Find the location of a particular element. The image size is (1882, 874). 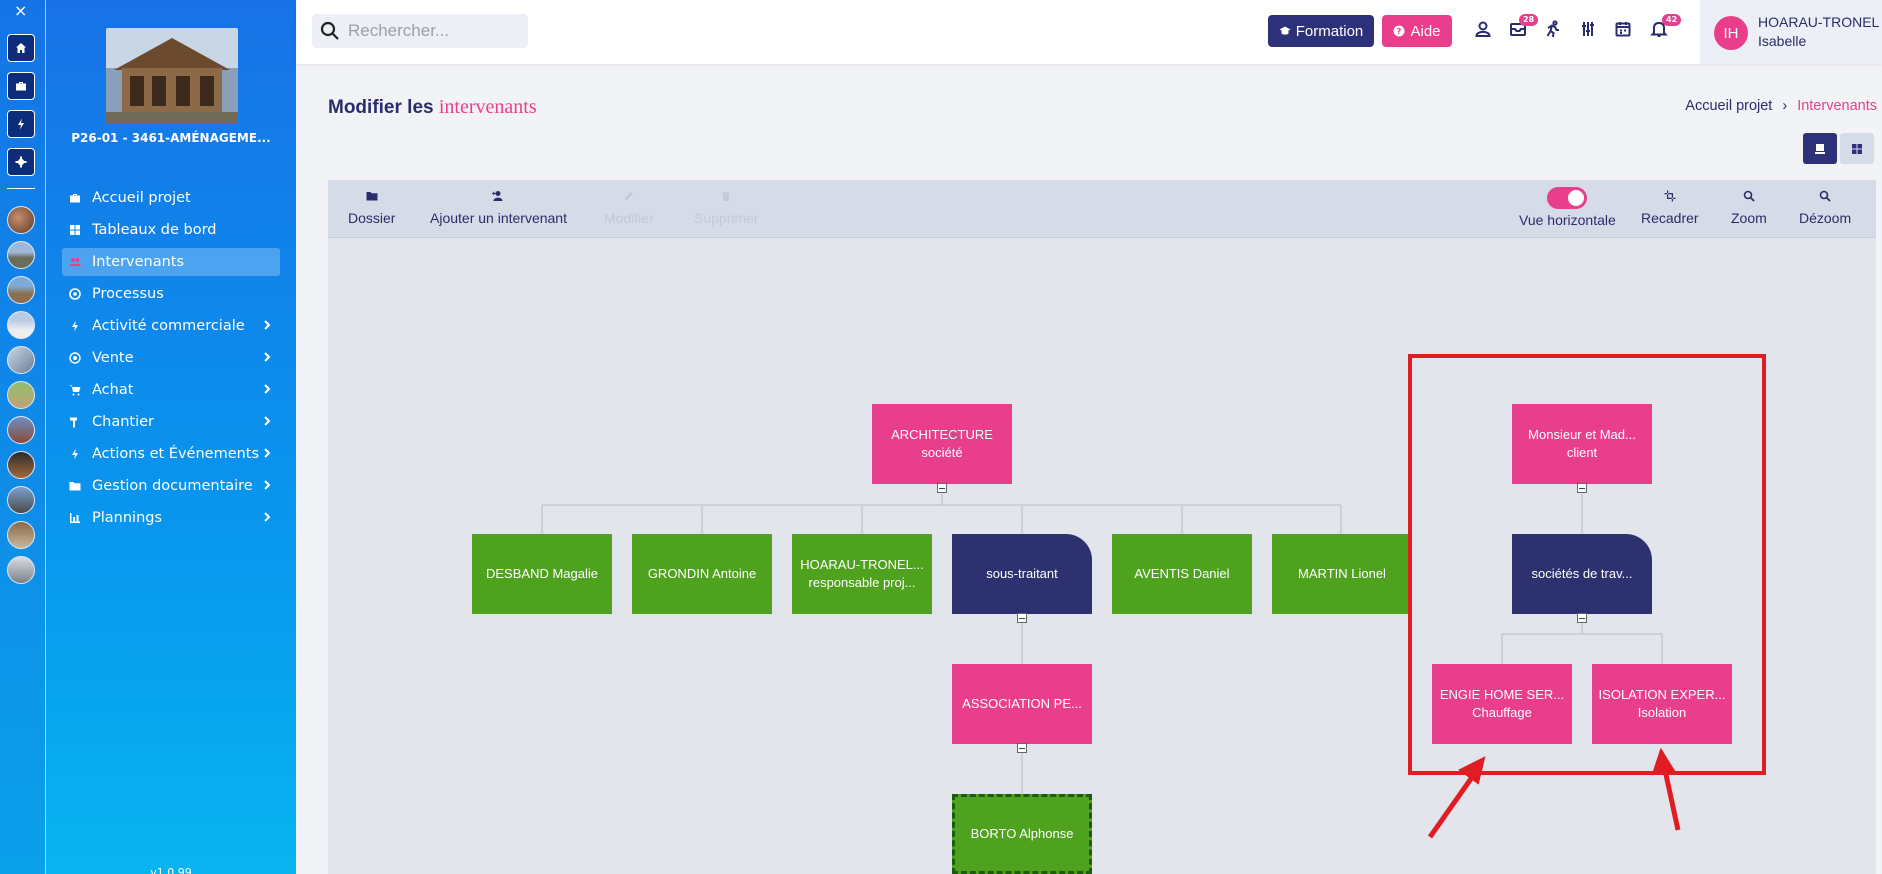

annotation-arrow-left is located at coordinates (1452, 805).